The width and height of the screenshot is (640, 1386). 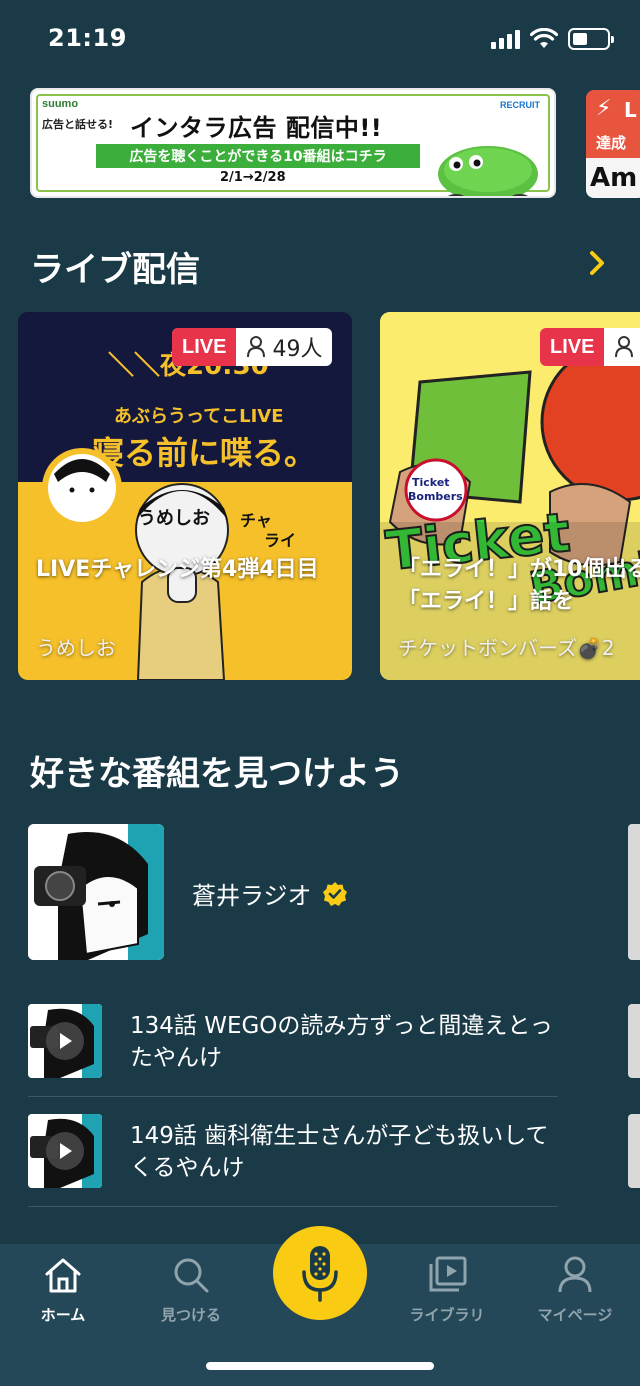 What do you see at coordinates (488, 171) in the screenshot?
I see `mascot-image` at bounding box center [488, 171].